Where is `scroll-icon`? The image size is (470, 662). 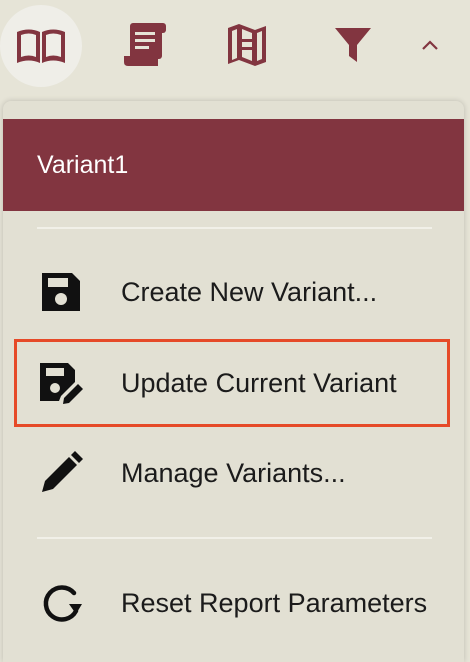 scroll-icon is located at coordinates (145, 44).